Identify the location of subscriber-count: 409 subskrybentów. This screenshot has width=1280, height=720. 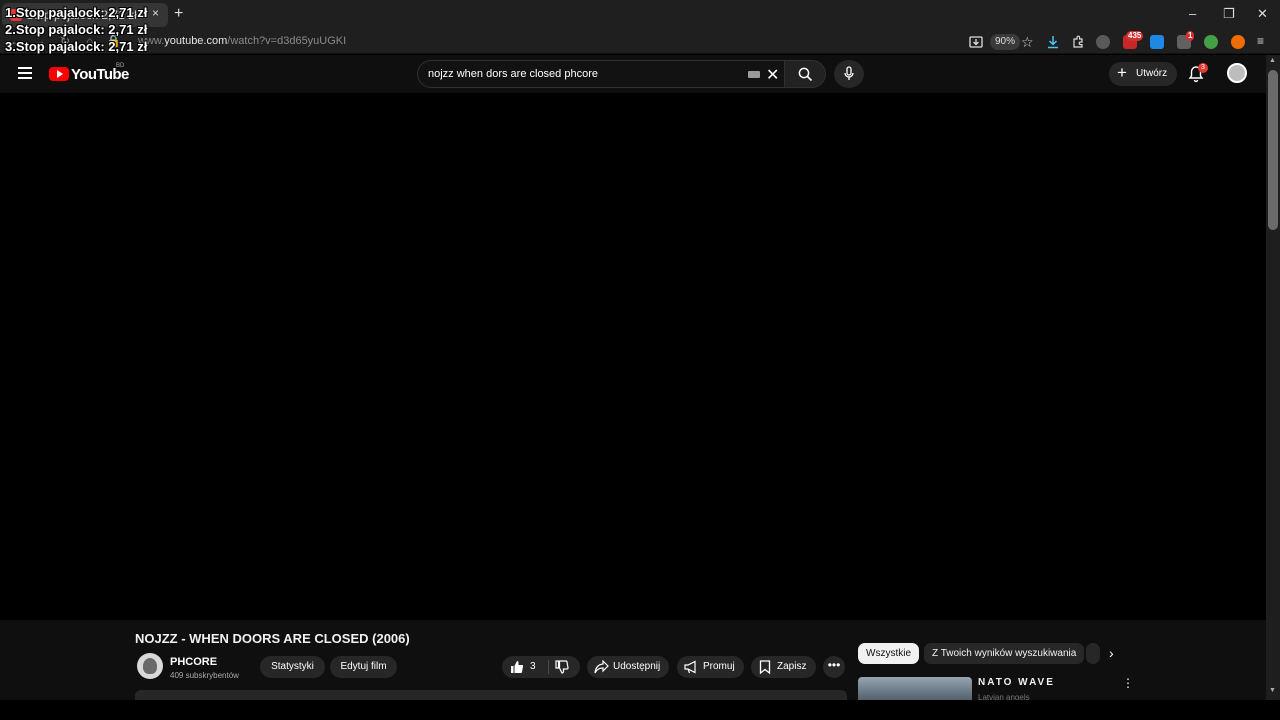
(204, 675).